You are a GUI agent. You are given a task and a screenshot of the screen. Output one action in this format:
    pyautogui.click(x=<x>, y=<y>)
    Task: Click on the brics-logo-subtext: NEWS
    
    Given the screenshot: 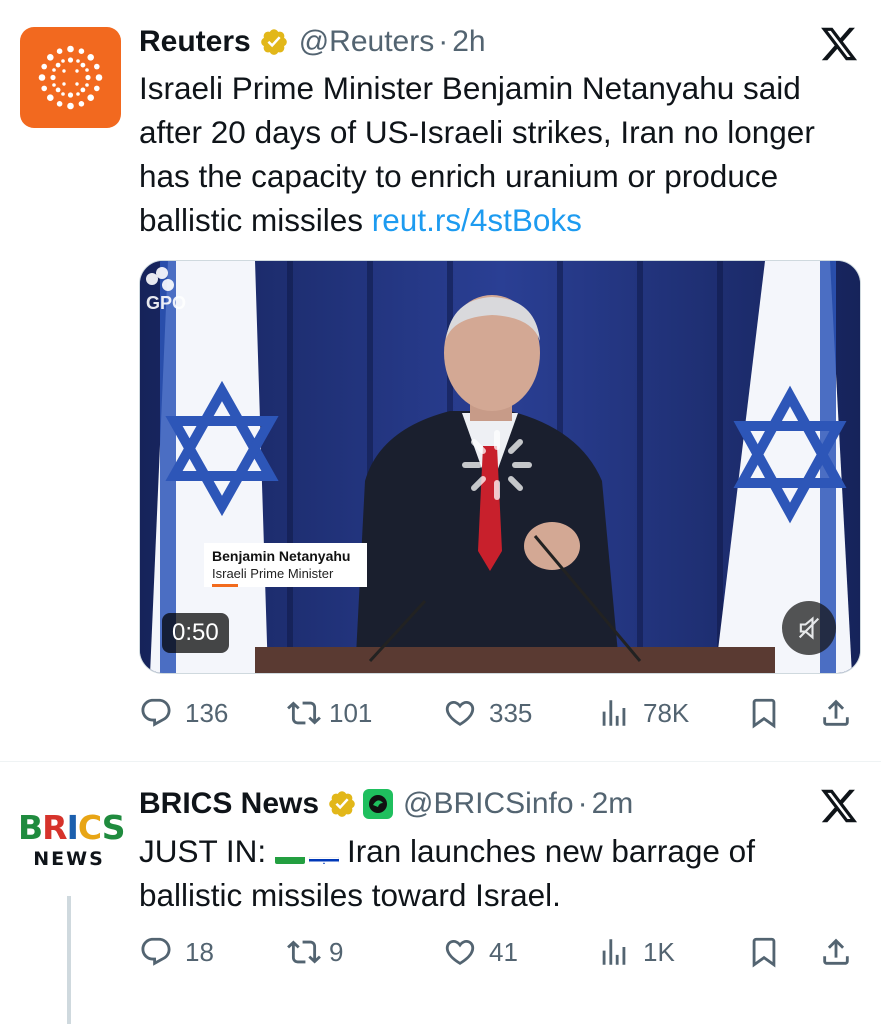 What is the action you would take?
    pyautogui.click(x=69, y=859)
    